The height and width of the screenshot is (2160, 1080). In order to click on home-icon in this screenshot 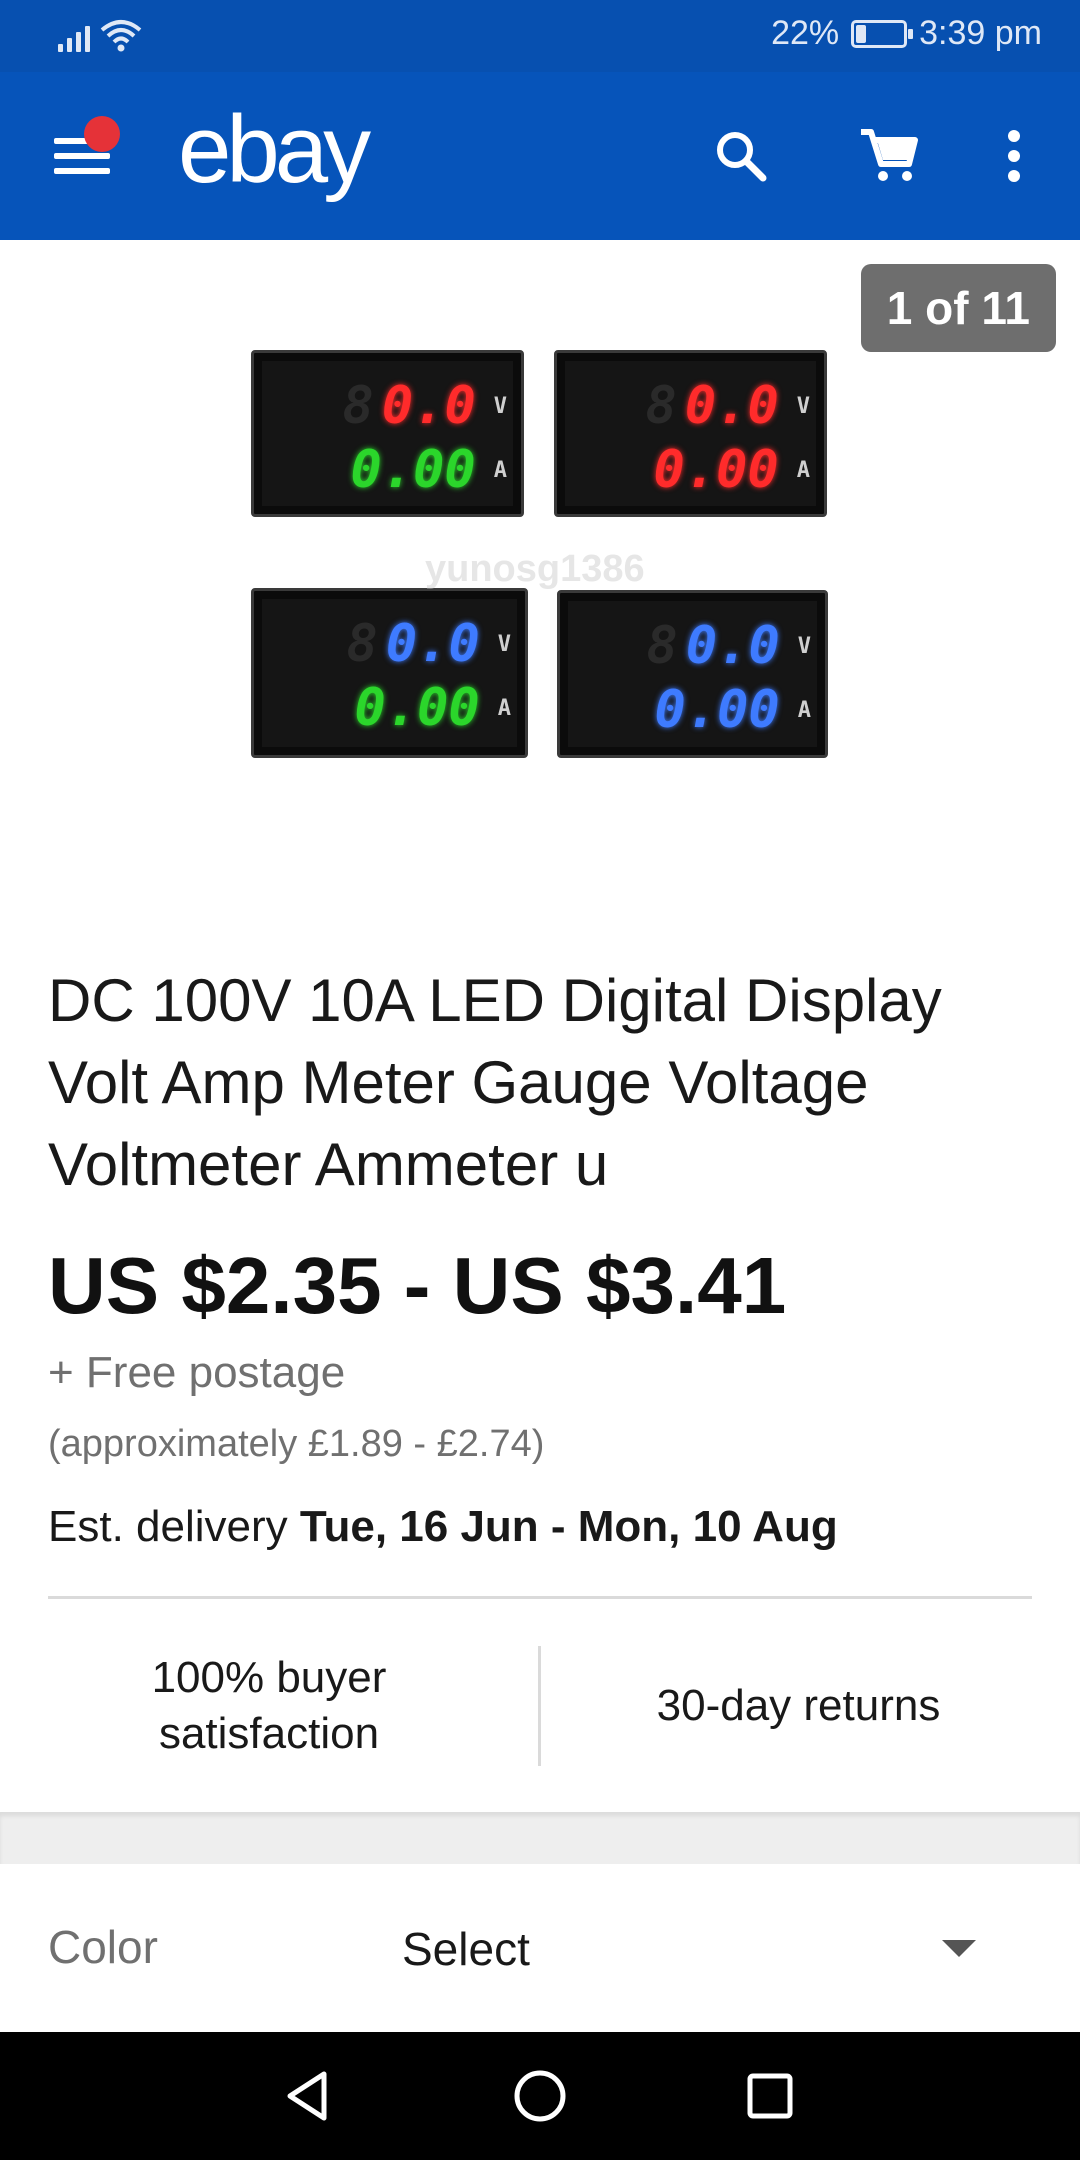, I will do `click(540, 2096)`.